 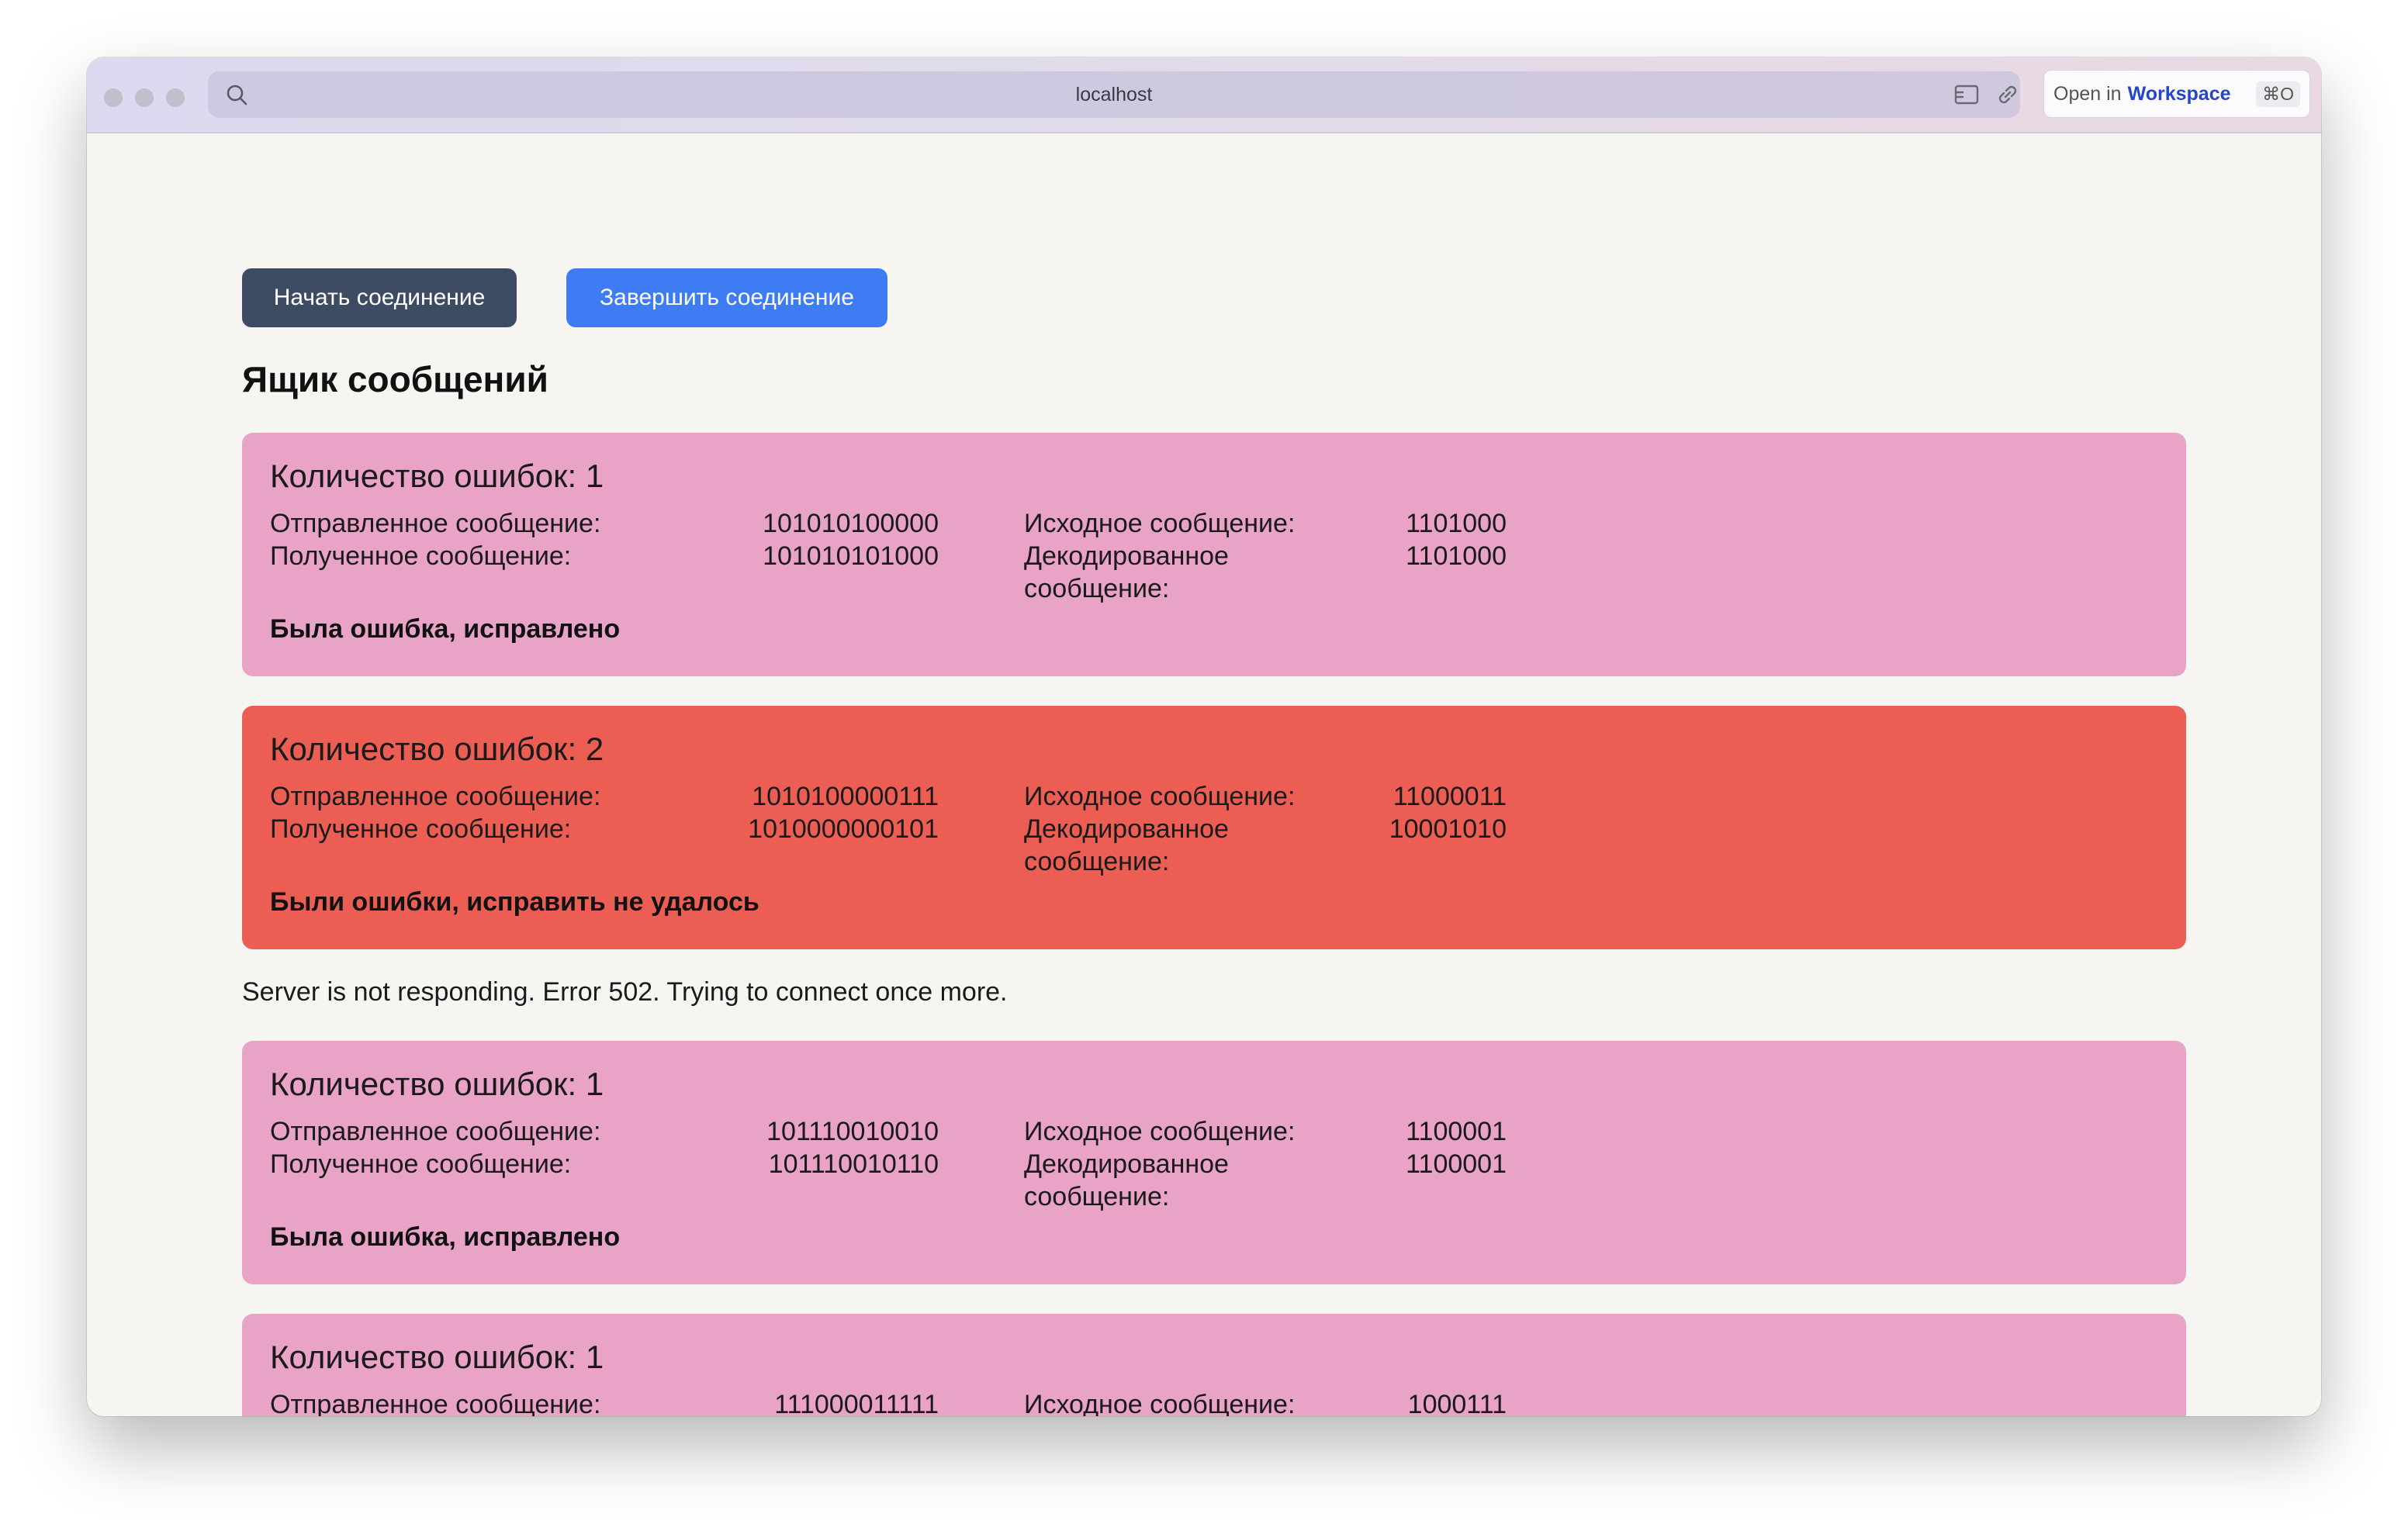 What do you see at coordinates (175, 97) in the screenshot?
I see `zoom-window-button` at bounding box center [175, 97].